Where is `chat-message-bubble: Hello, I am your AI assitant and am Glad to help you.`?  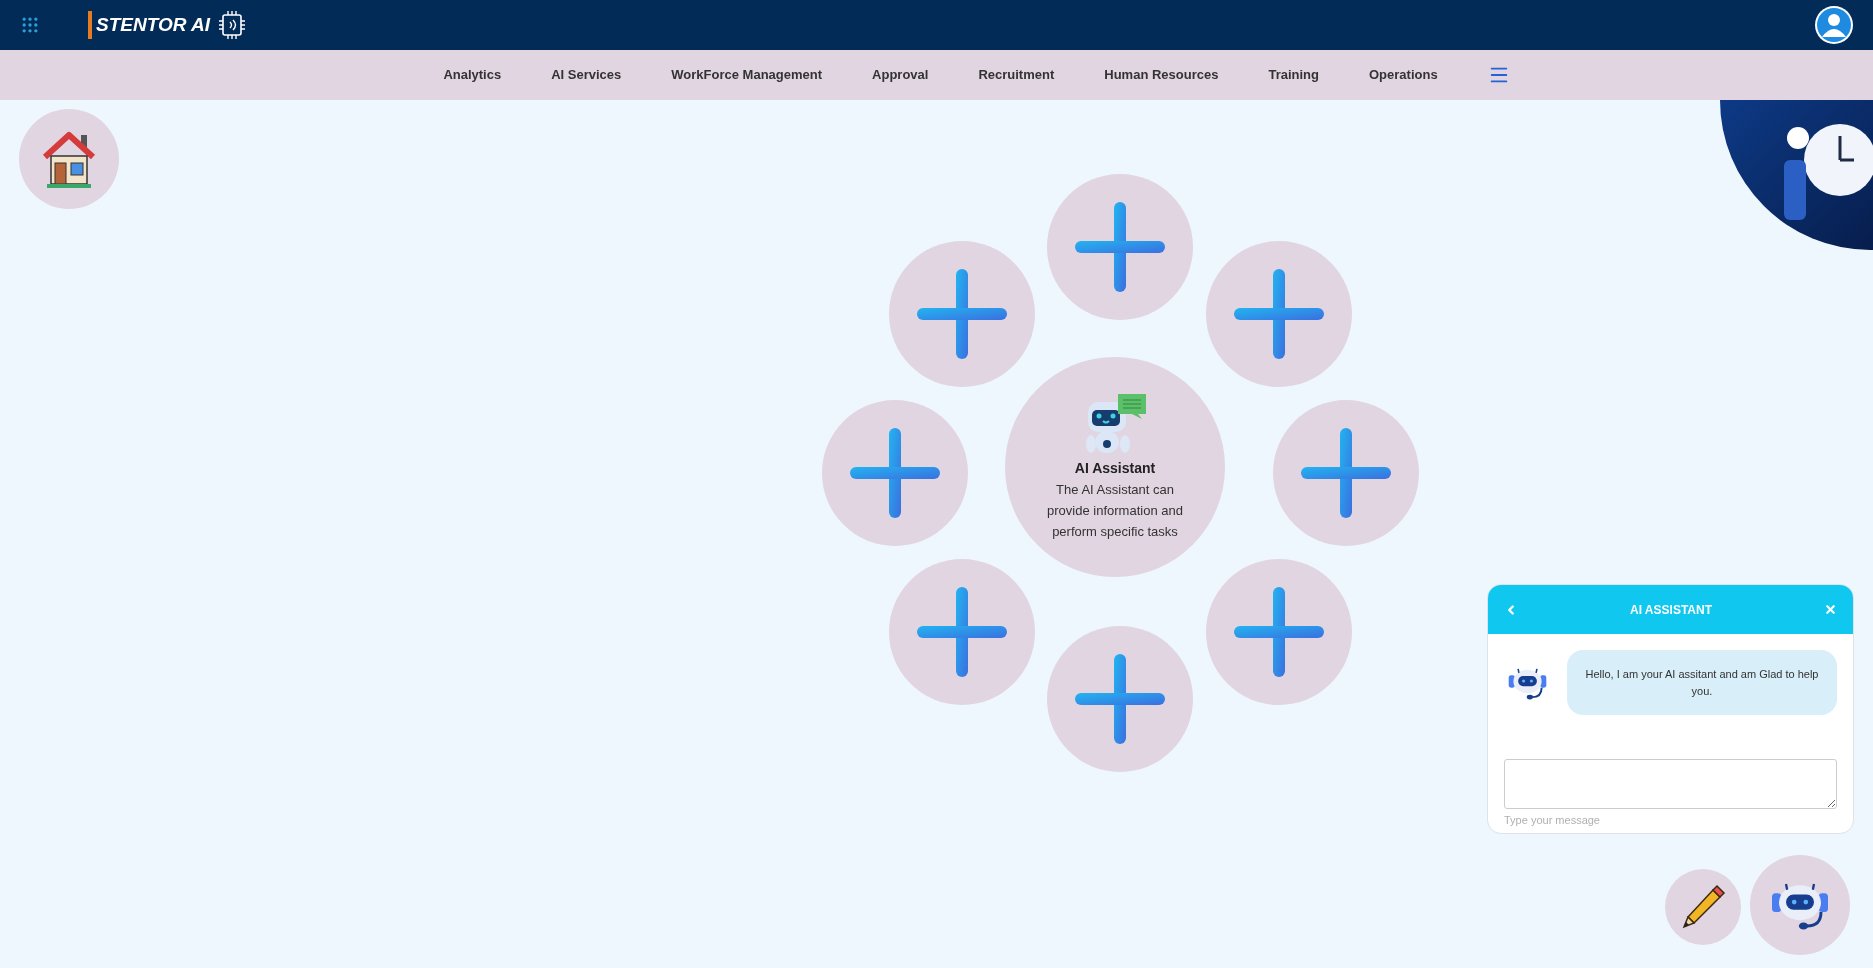
chat-message-bubble: Hello, I am your AI assitant and am Glad to help you. is located at coordinates (1702, 682).